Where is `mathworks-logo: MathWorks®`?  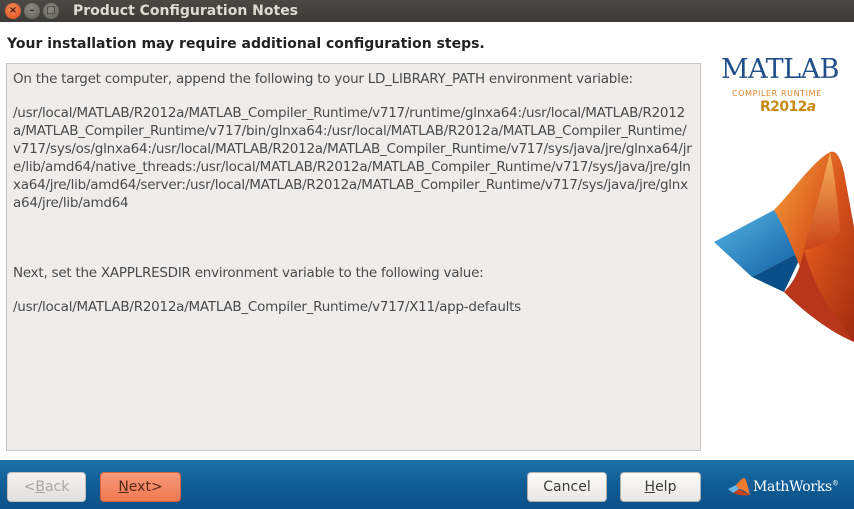
mathworks-logo: MathWorks® is located at coordinates (783, 487).